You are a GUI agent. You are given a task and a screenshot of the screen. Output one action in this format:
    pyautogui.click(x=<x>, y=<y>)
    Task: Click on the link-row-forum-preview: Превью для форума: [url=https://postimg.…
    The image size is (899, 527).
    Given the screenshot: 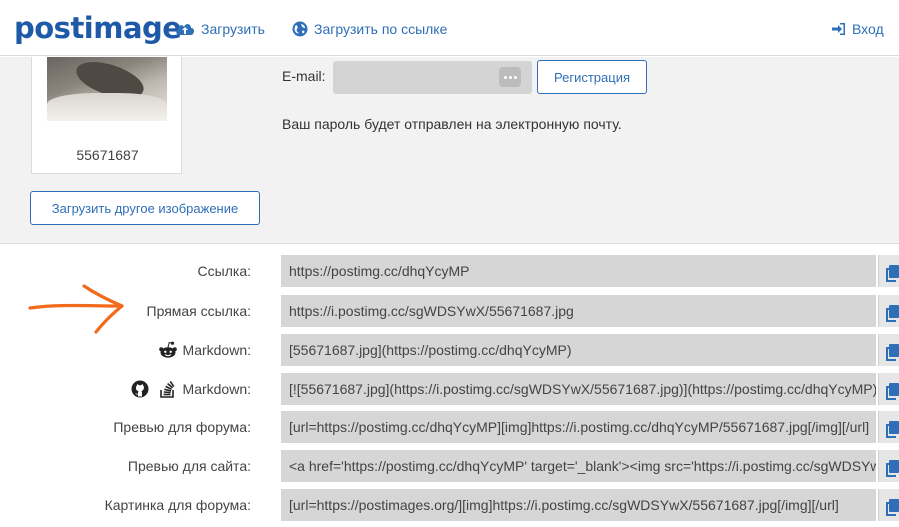 What is the action you would take?
    pyautogui.click(x=449, y=427)
    